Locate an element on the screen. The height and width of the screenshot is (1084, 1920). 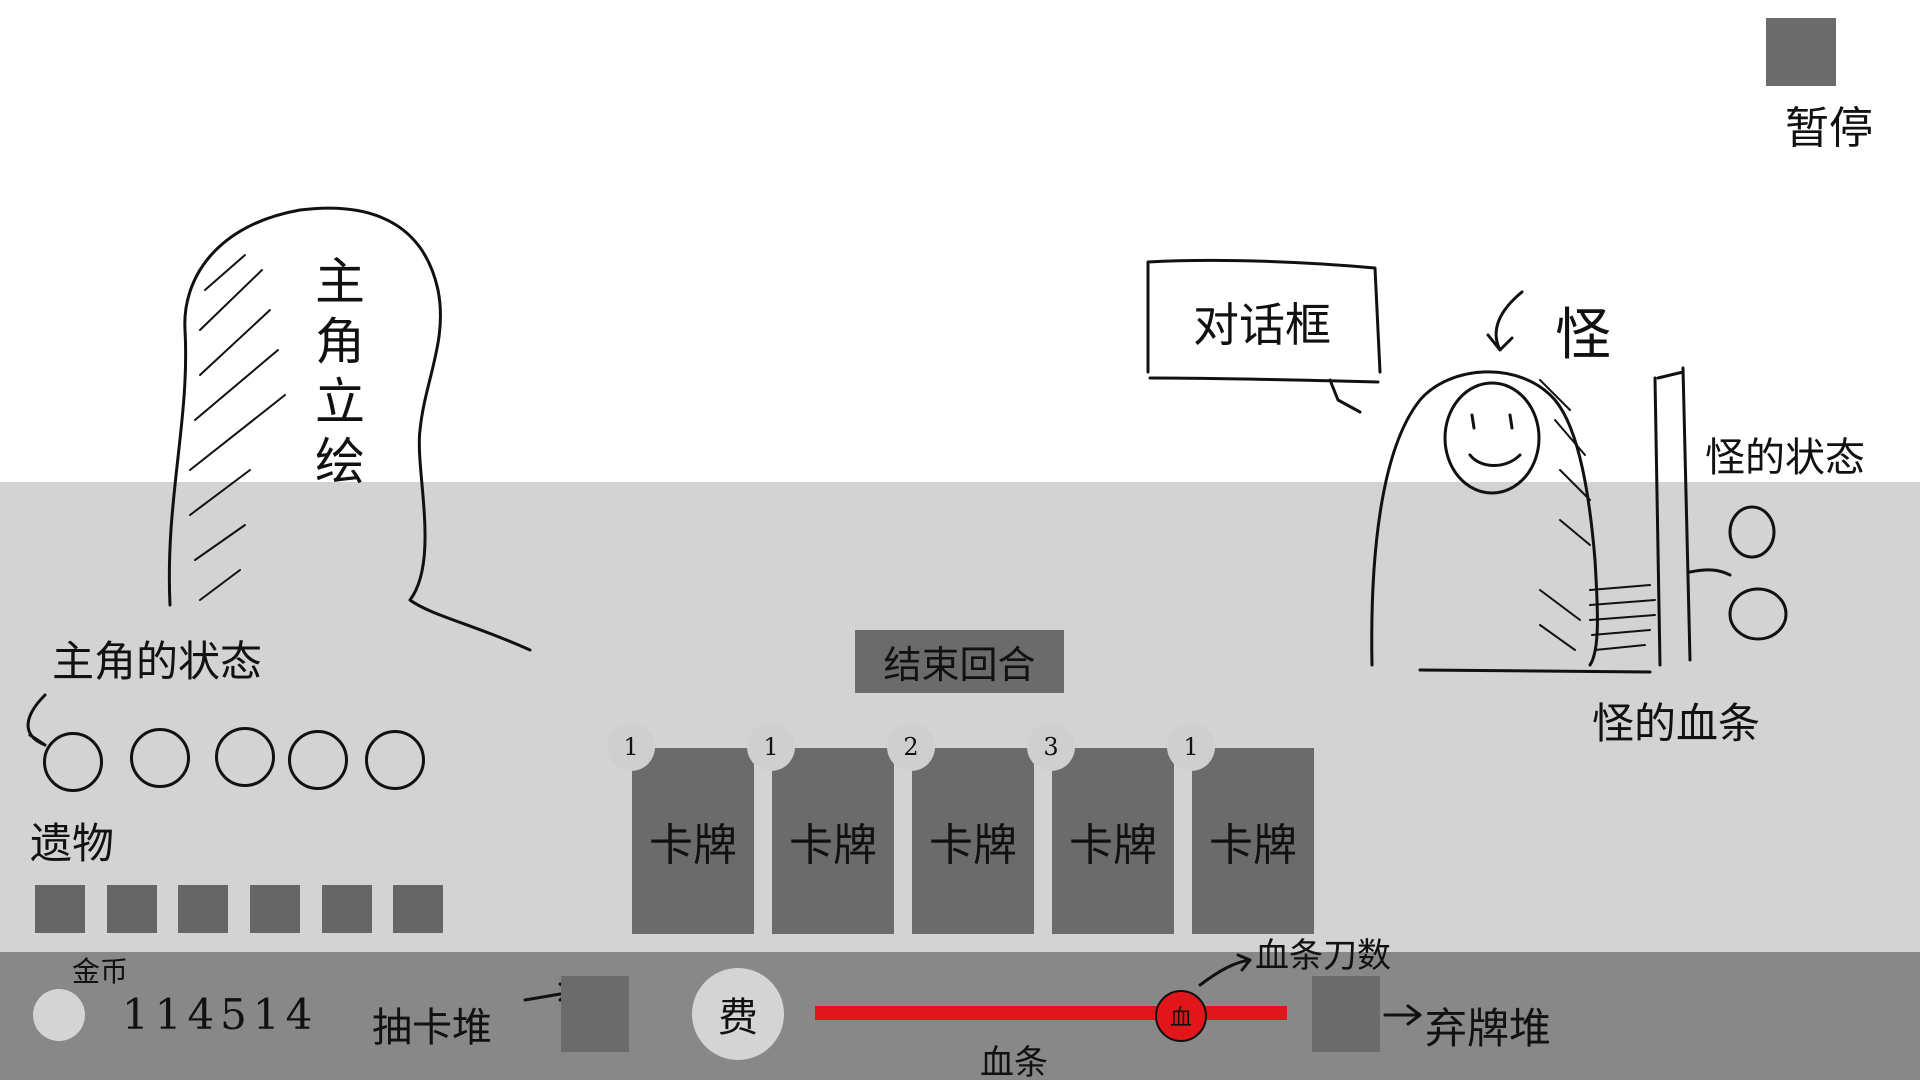
monster-label: 怪 is located at coordinates (1583, 335).